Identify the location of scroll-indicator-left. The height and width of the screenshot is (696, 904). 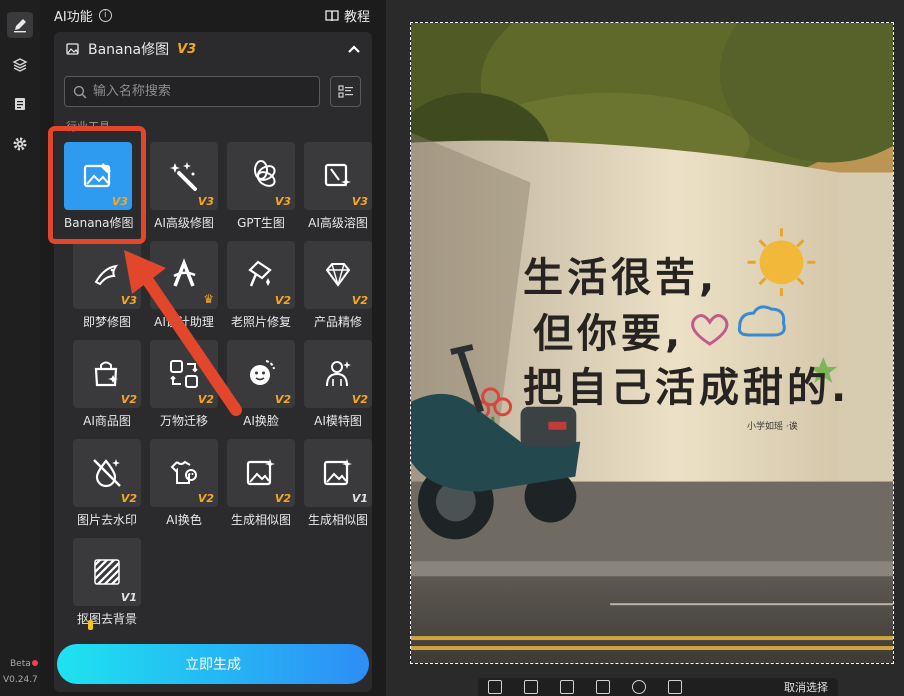
(90, 625).